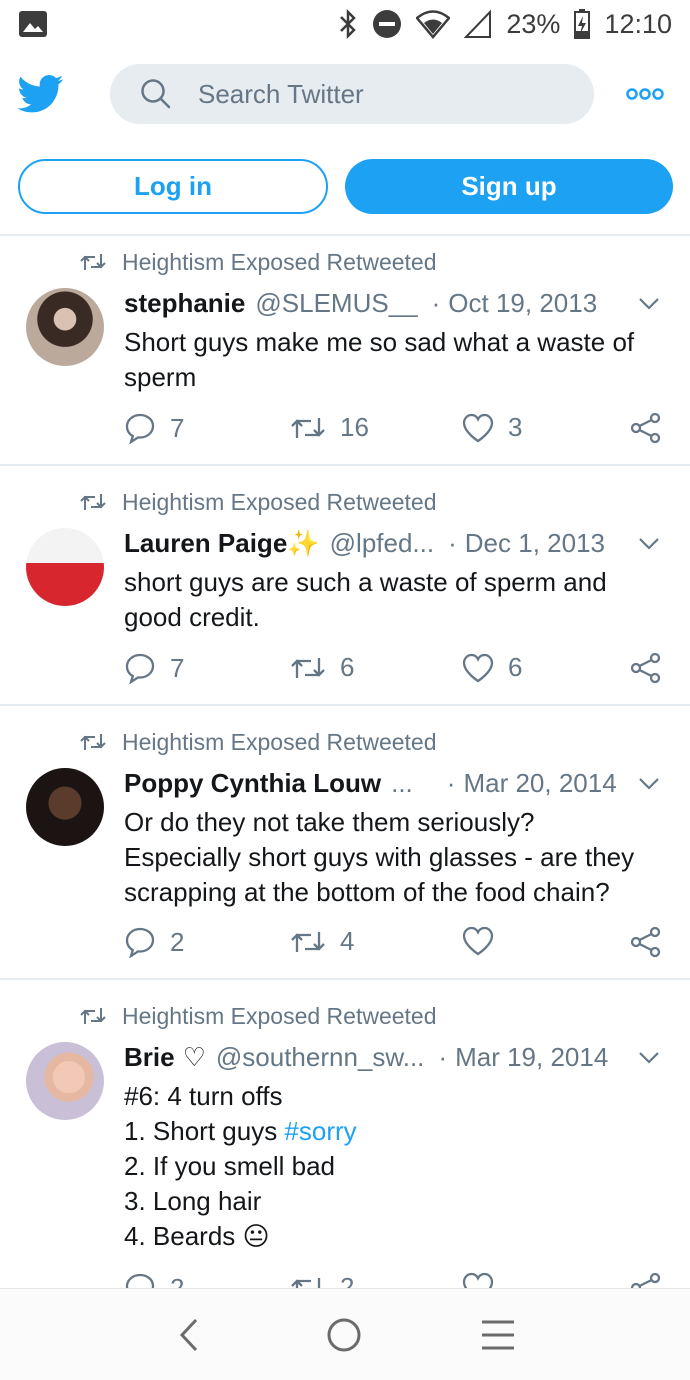 The width and height of the screenshot is (690, 1380). I want to click on signal-icon, so click(478, 23).